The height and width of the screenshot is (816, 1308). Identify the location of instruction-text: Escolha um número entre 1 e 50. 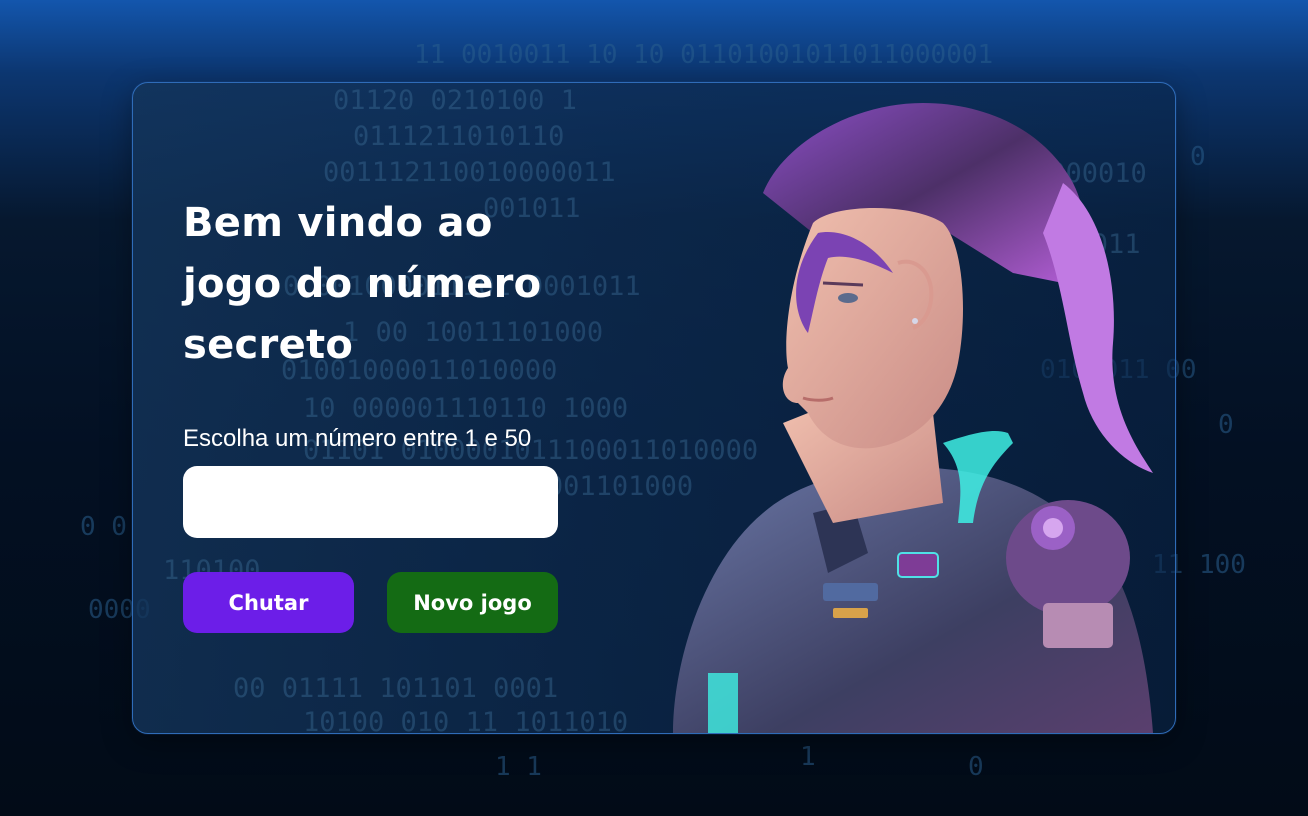
(357, 438).